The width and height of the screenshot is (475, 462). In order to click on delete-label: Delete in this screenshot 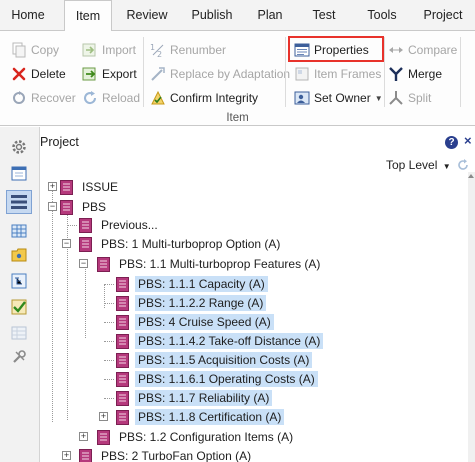, I will do `click(48, 74)`.